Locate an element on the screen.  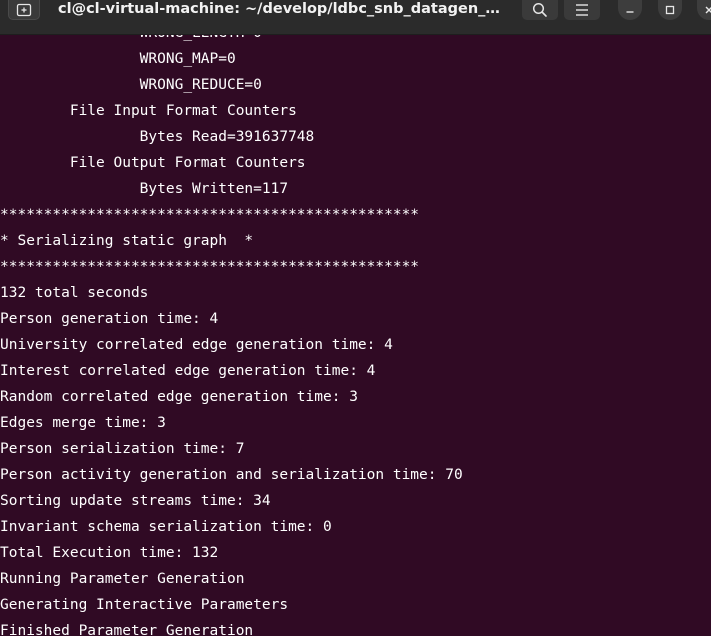
new-tab-button is located at coordinates (24, 10).